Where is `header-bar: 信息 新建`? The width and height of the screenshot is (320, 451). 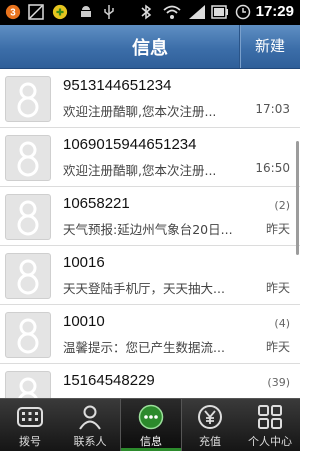
header-bar: 信息 新建 is located at coordinates (150, 47).